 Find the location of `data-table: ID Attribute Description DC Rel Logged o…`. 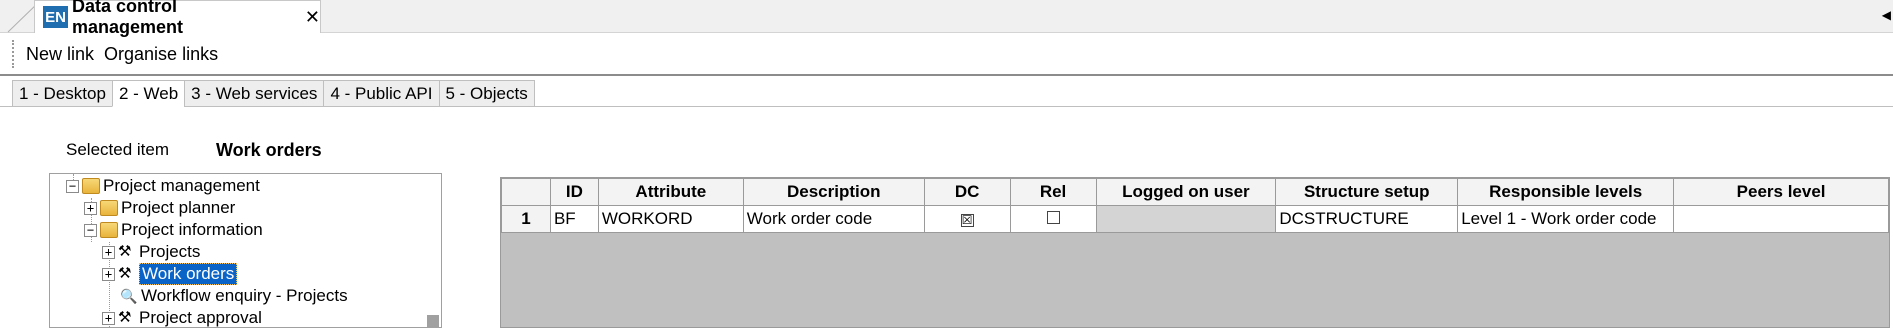

data-table: ID Attribute Description DC Rel Logged o… is located at coordinates (1195, 205).